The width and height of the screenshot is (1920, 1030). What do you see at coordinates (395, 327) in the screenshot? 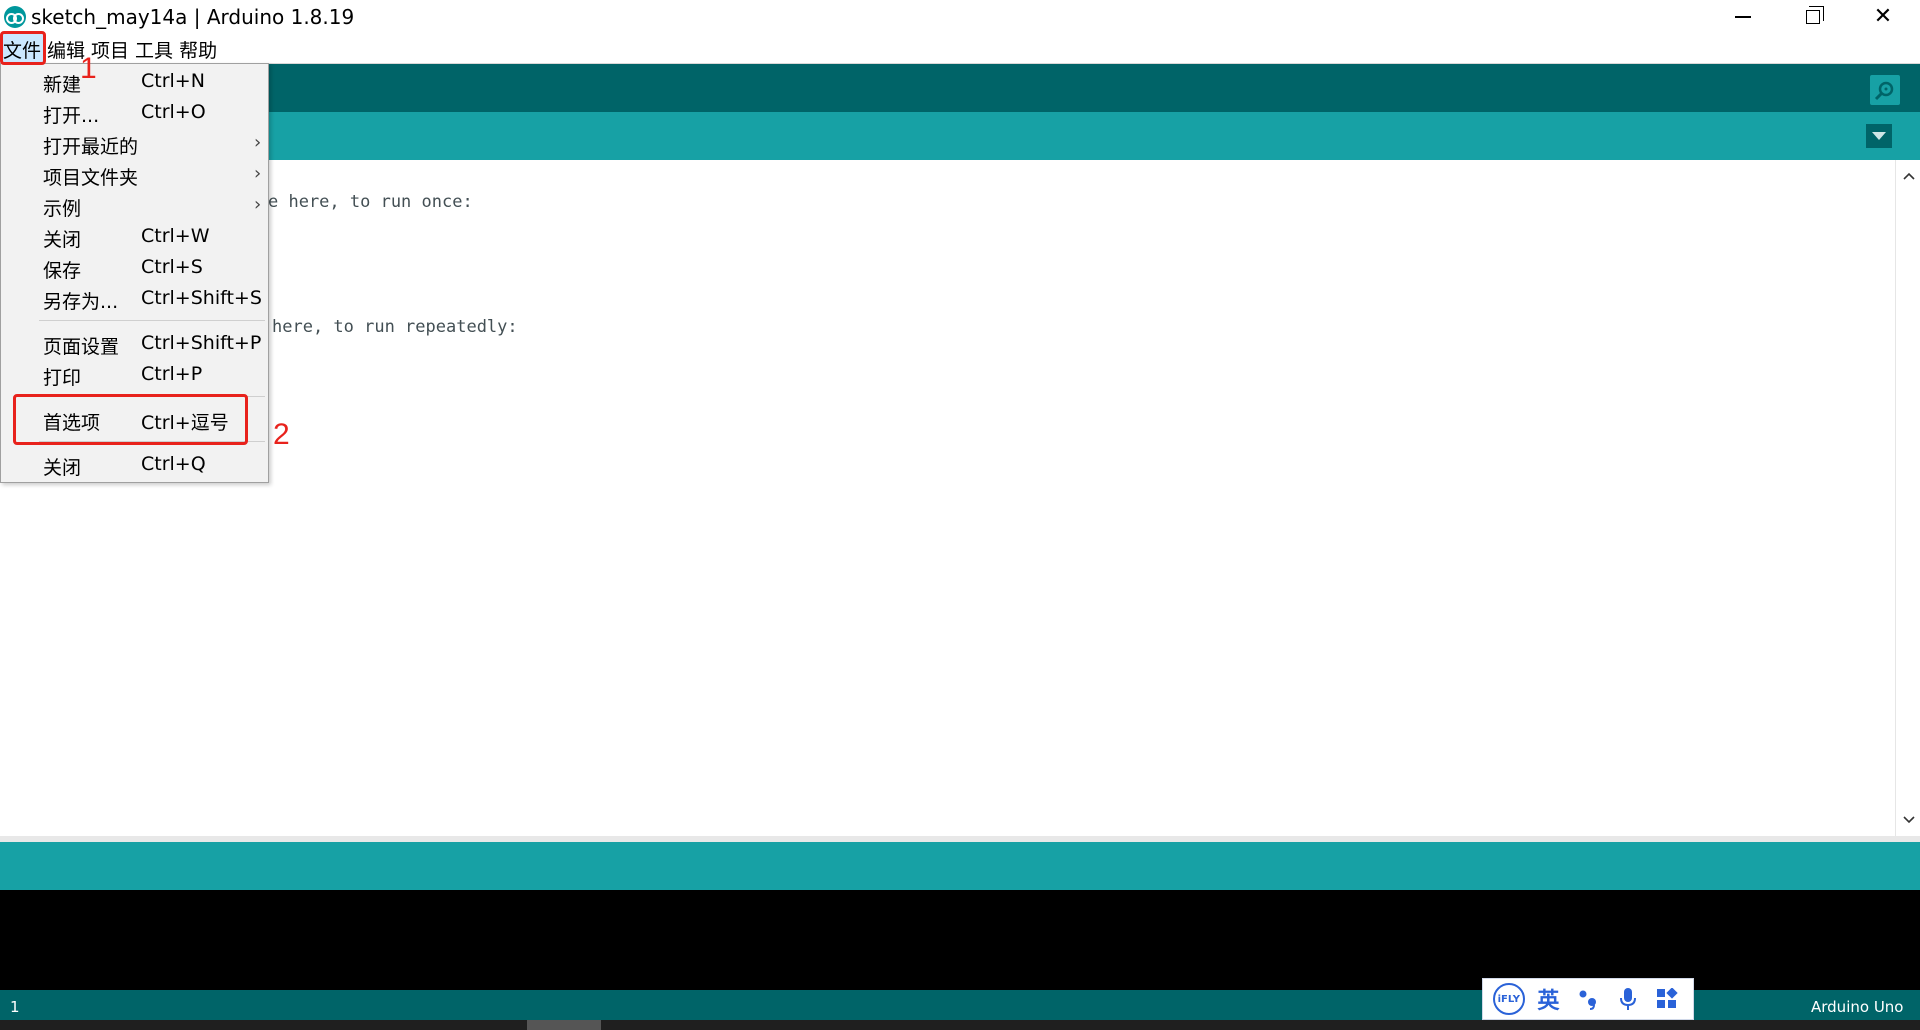
I see `code-line-loop-comment: here, to run repeatedly:` at bounding box center [395, 327].